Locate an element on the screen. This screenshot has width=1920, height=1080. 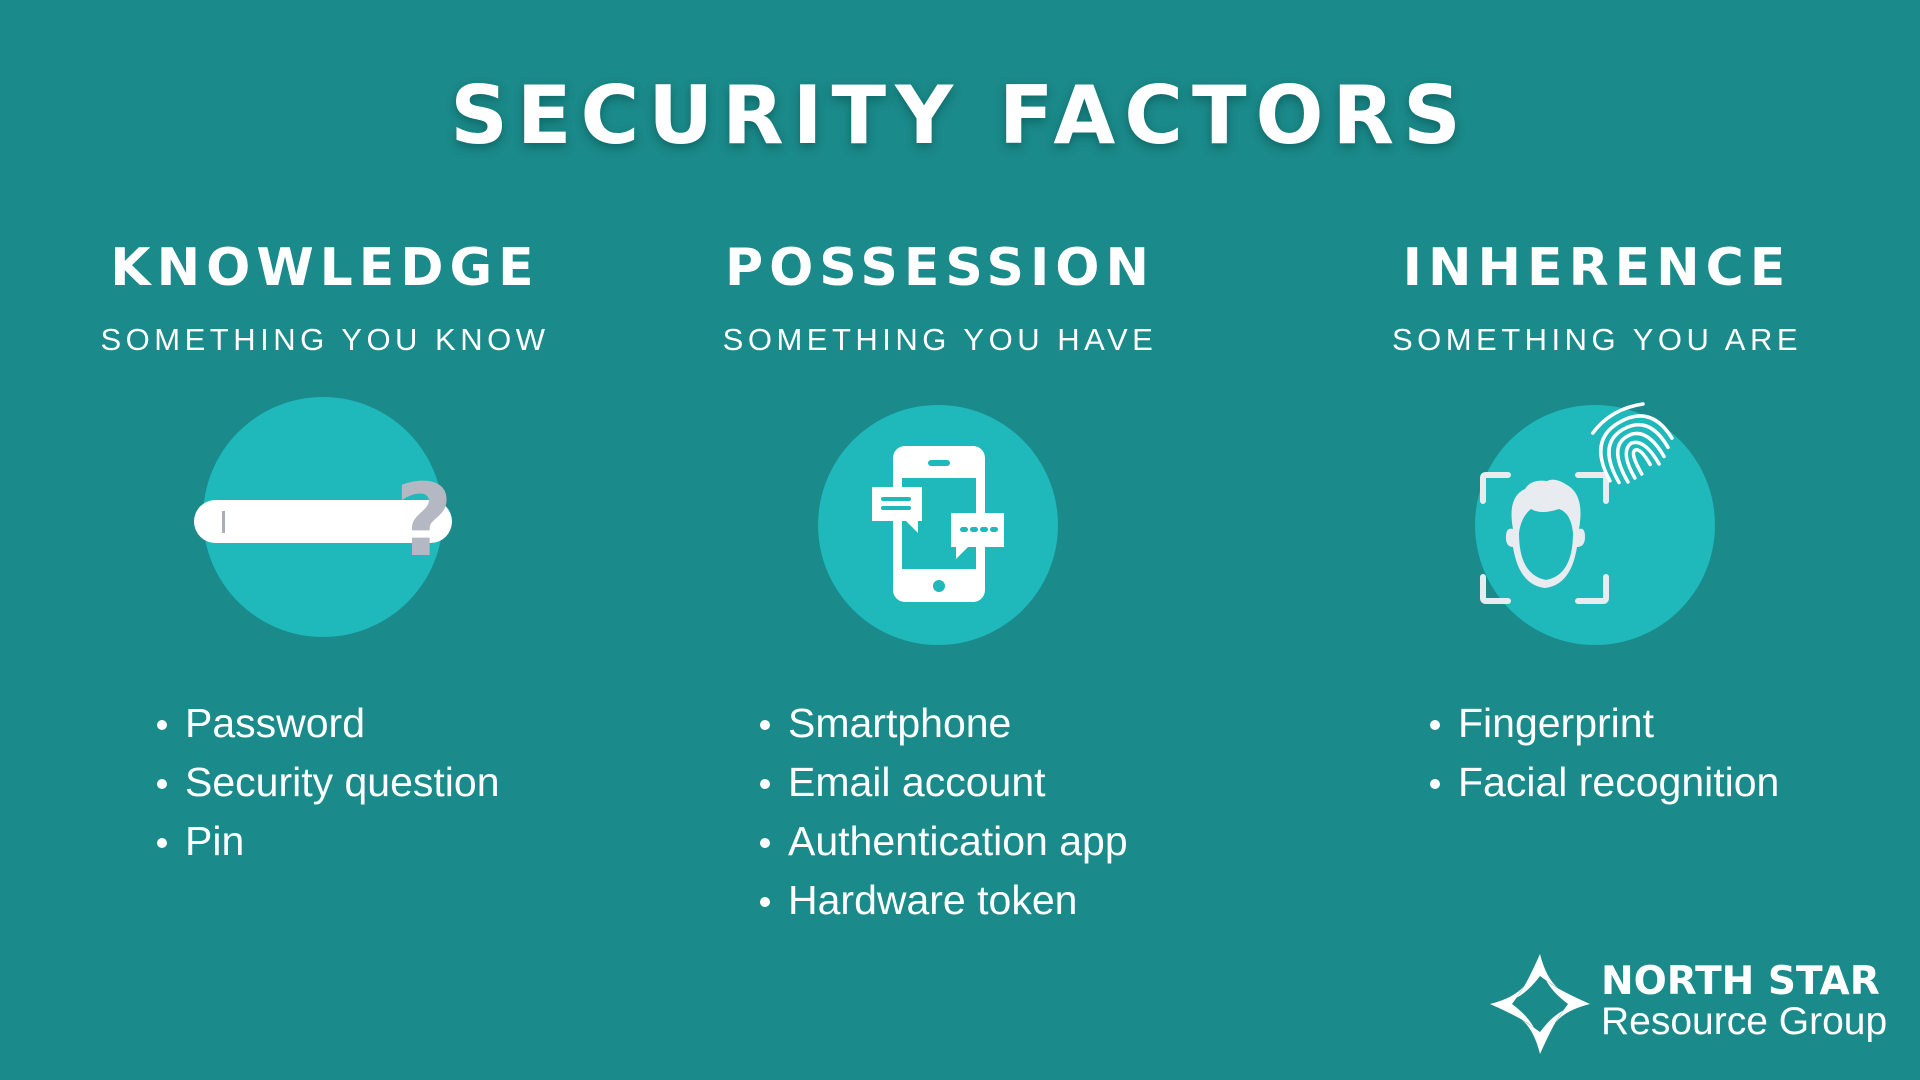
factor-heading: KNOWLEDGE is located at coordinates (325, 268).